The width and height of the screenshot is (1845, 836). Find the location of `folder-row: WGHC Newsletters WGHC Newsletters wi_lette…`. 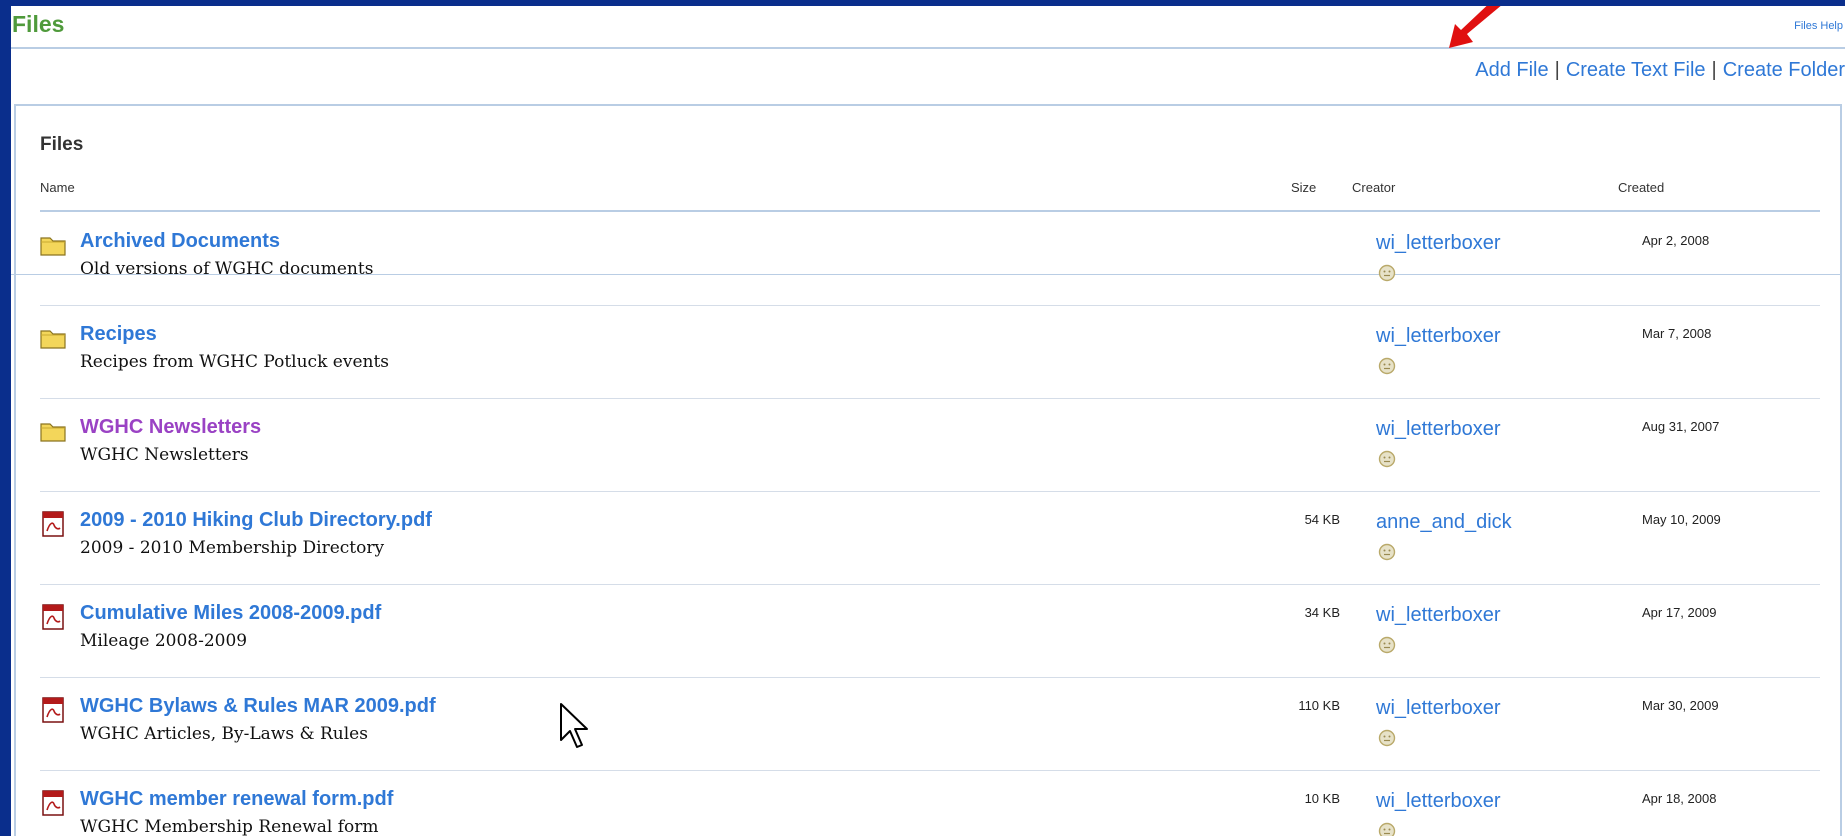

folder-row: WGHC Newsletters WGHC Newsletters wi_lette… is located at coordinates (930, 445).